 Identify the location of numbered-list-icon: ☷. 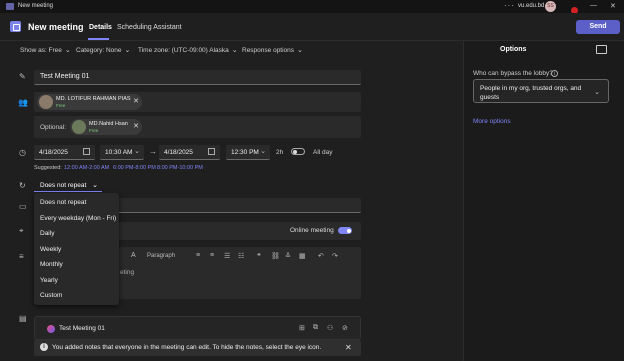
(241, 256).